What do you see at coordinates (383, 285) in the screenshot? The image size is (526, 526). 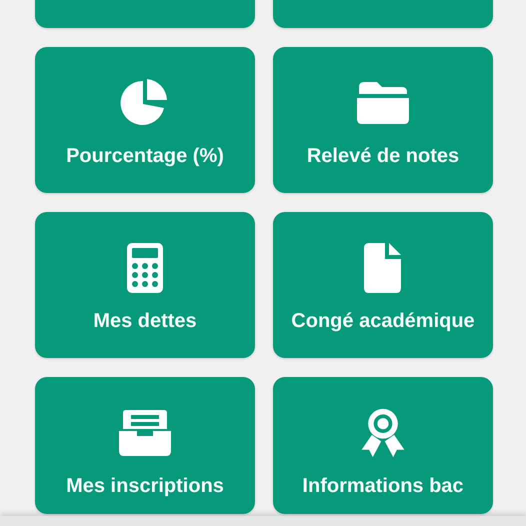 I see `menu-tile: Congé académique` at bounding box center [383, 285].